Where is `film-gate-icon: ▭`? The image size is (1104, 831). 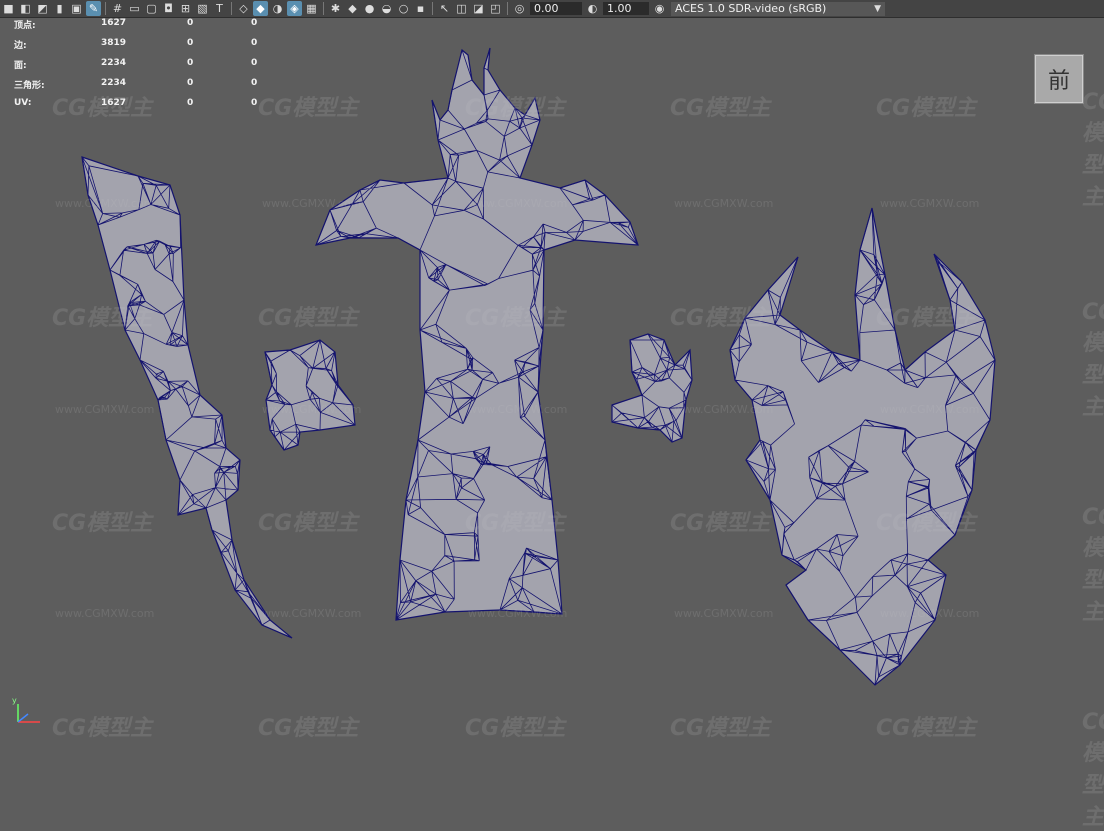 film-gate-icon: ▭ is located at coordinates (134, 8).